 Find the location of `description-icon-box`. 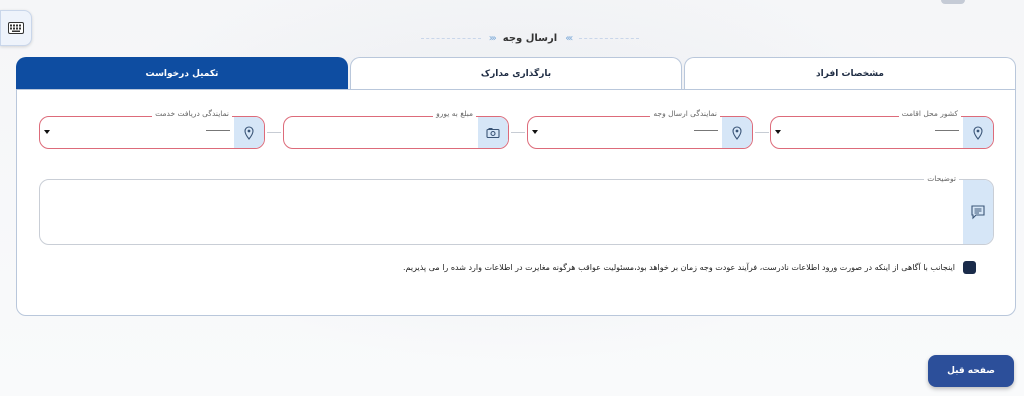

description-icon-box is located at coordinates (978, 212).